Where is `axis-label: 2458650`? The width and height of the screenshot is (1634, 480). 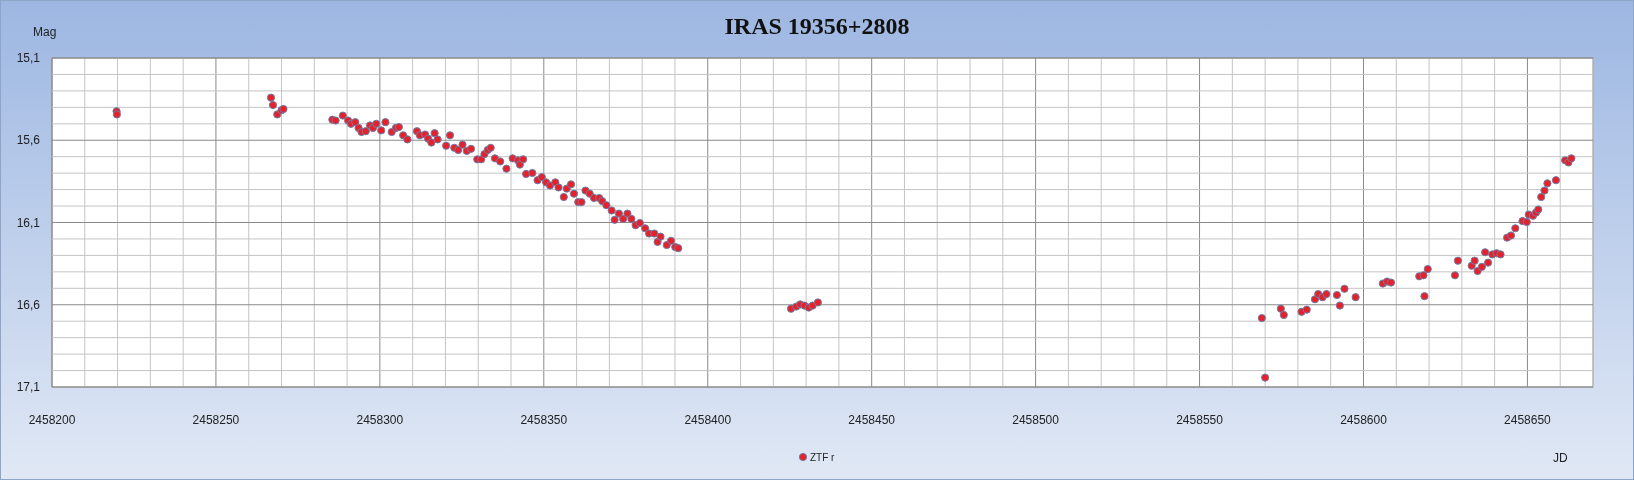 axis-label: 2458650 is located at coordinates (1527, 420).